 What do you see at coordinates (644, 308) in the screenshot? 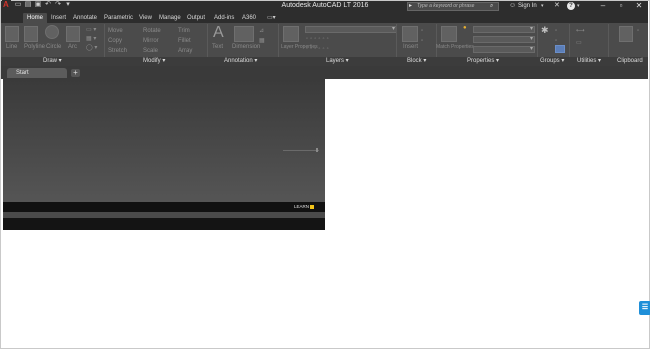
I see `chat-icon: ☰` at bounding box center [644, 308].